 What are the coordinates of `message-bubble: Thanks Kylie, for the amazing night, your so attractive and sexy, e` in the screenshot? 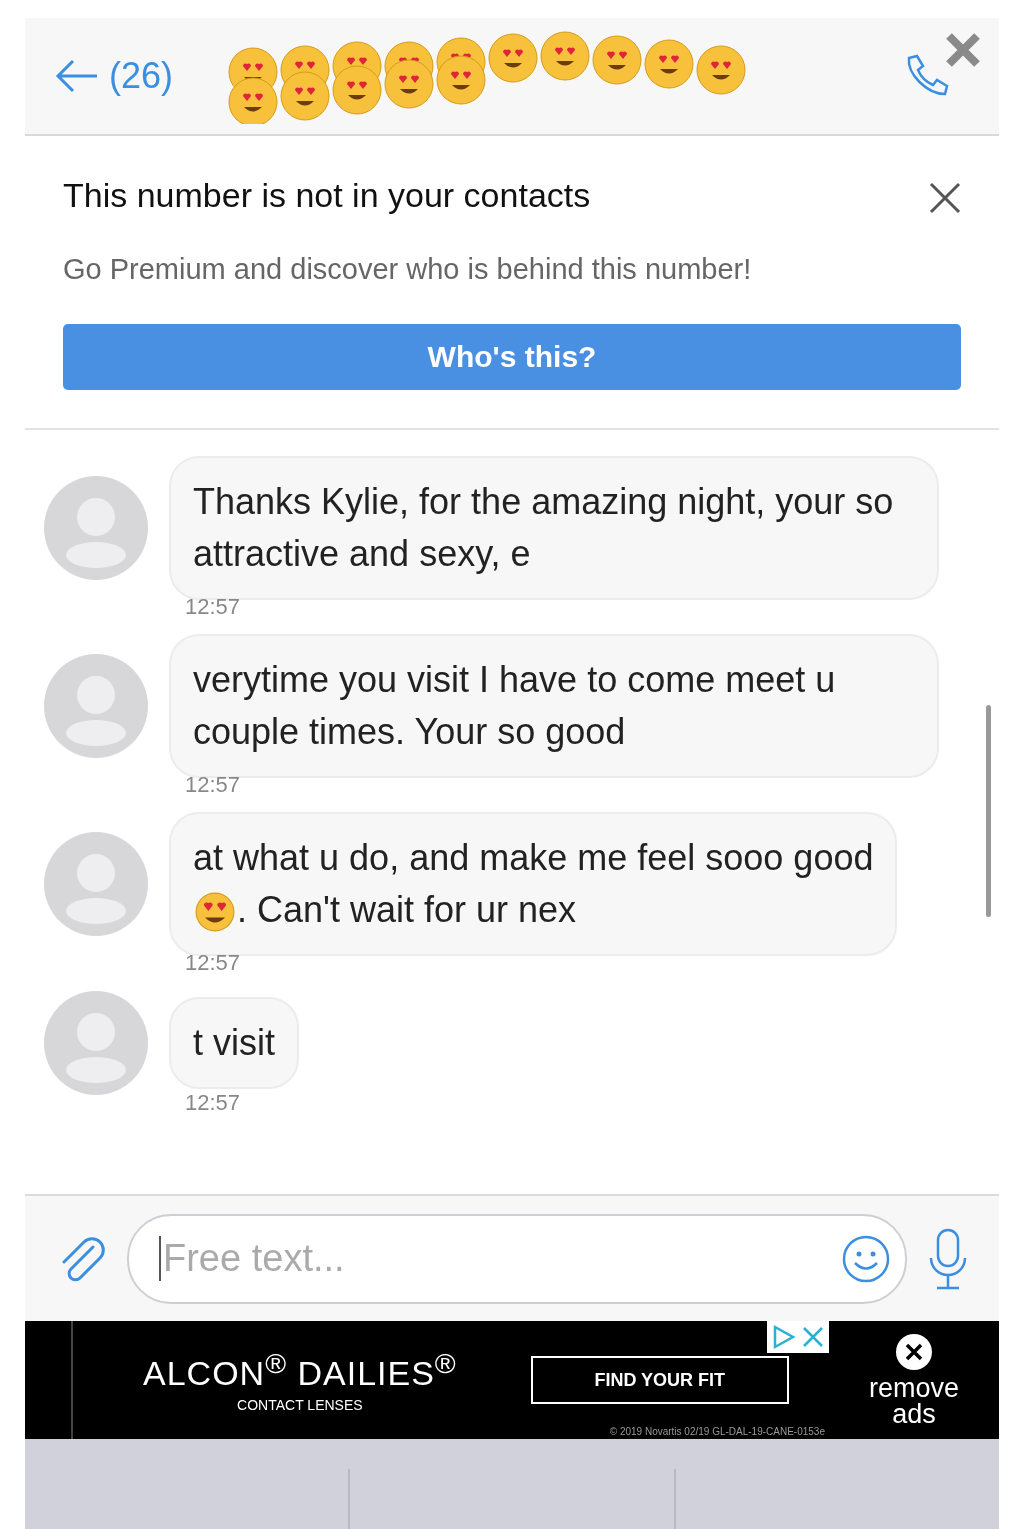 It's located at (554, 528).